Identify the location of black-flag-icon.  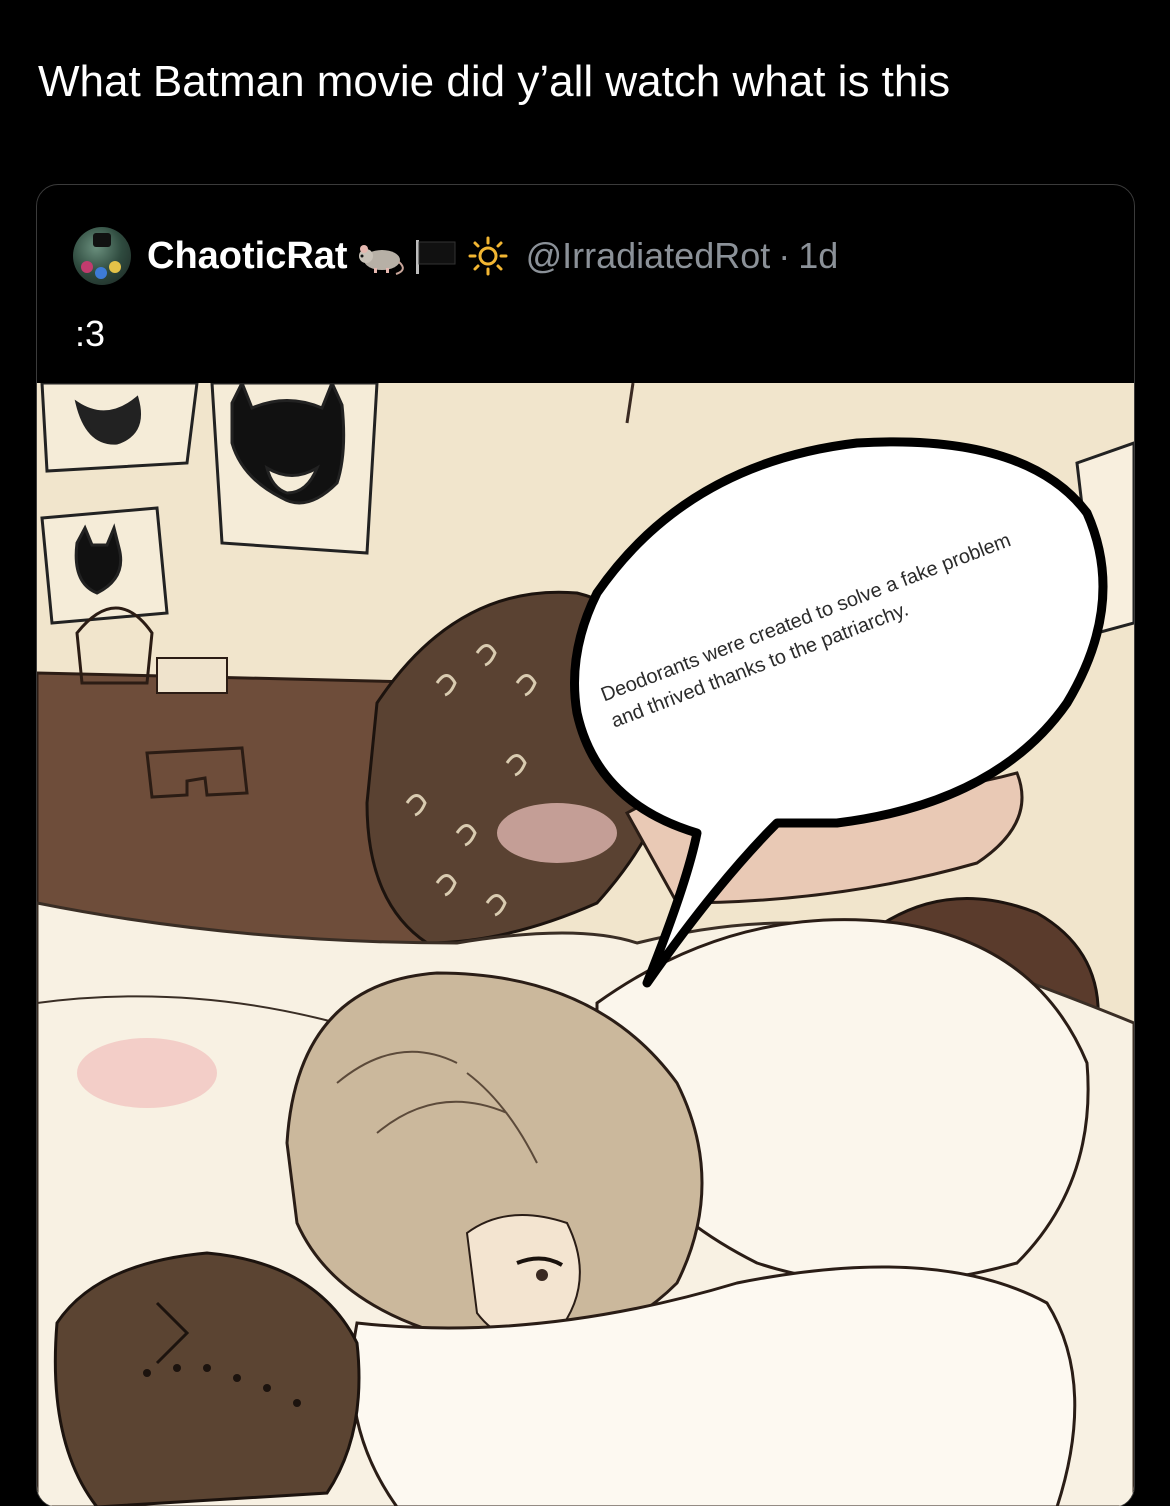
(436, 256).